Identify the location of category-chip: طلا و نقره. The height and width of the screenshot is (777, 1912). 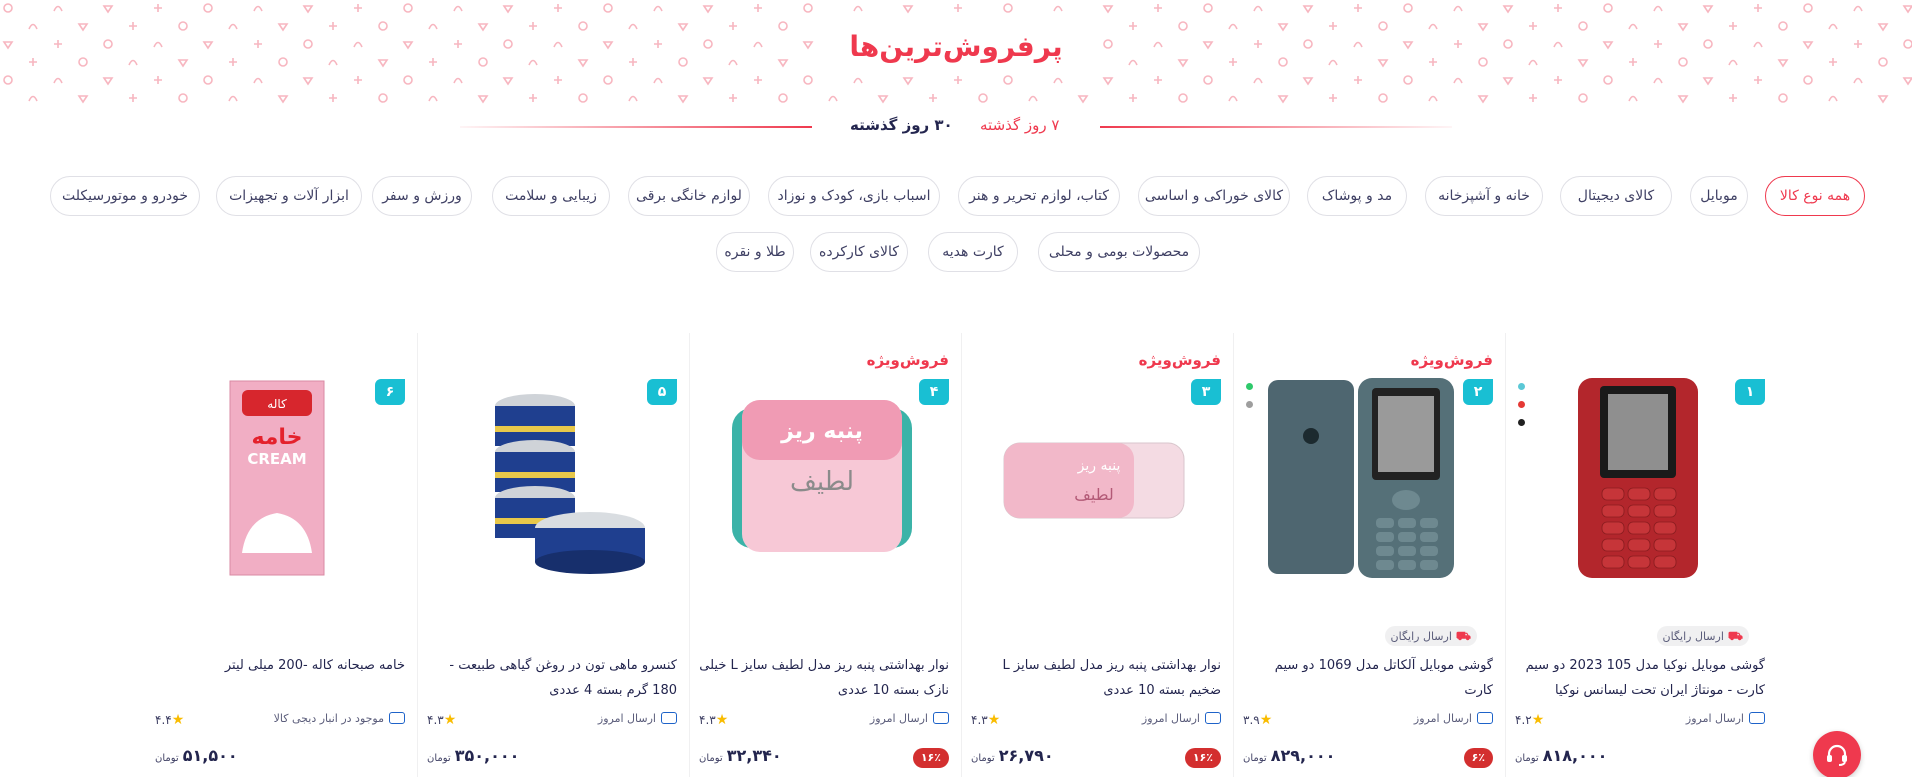
(755, 252).